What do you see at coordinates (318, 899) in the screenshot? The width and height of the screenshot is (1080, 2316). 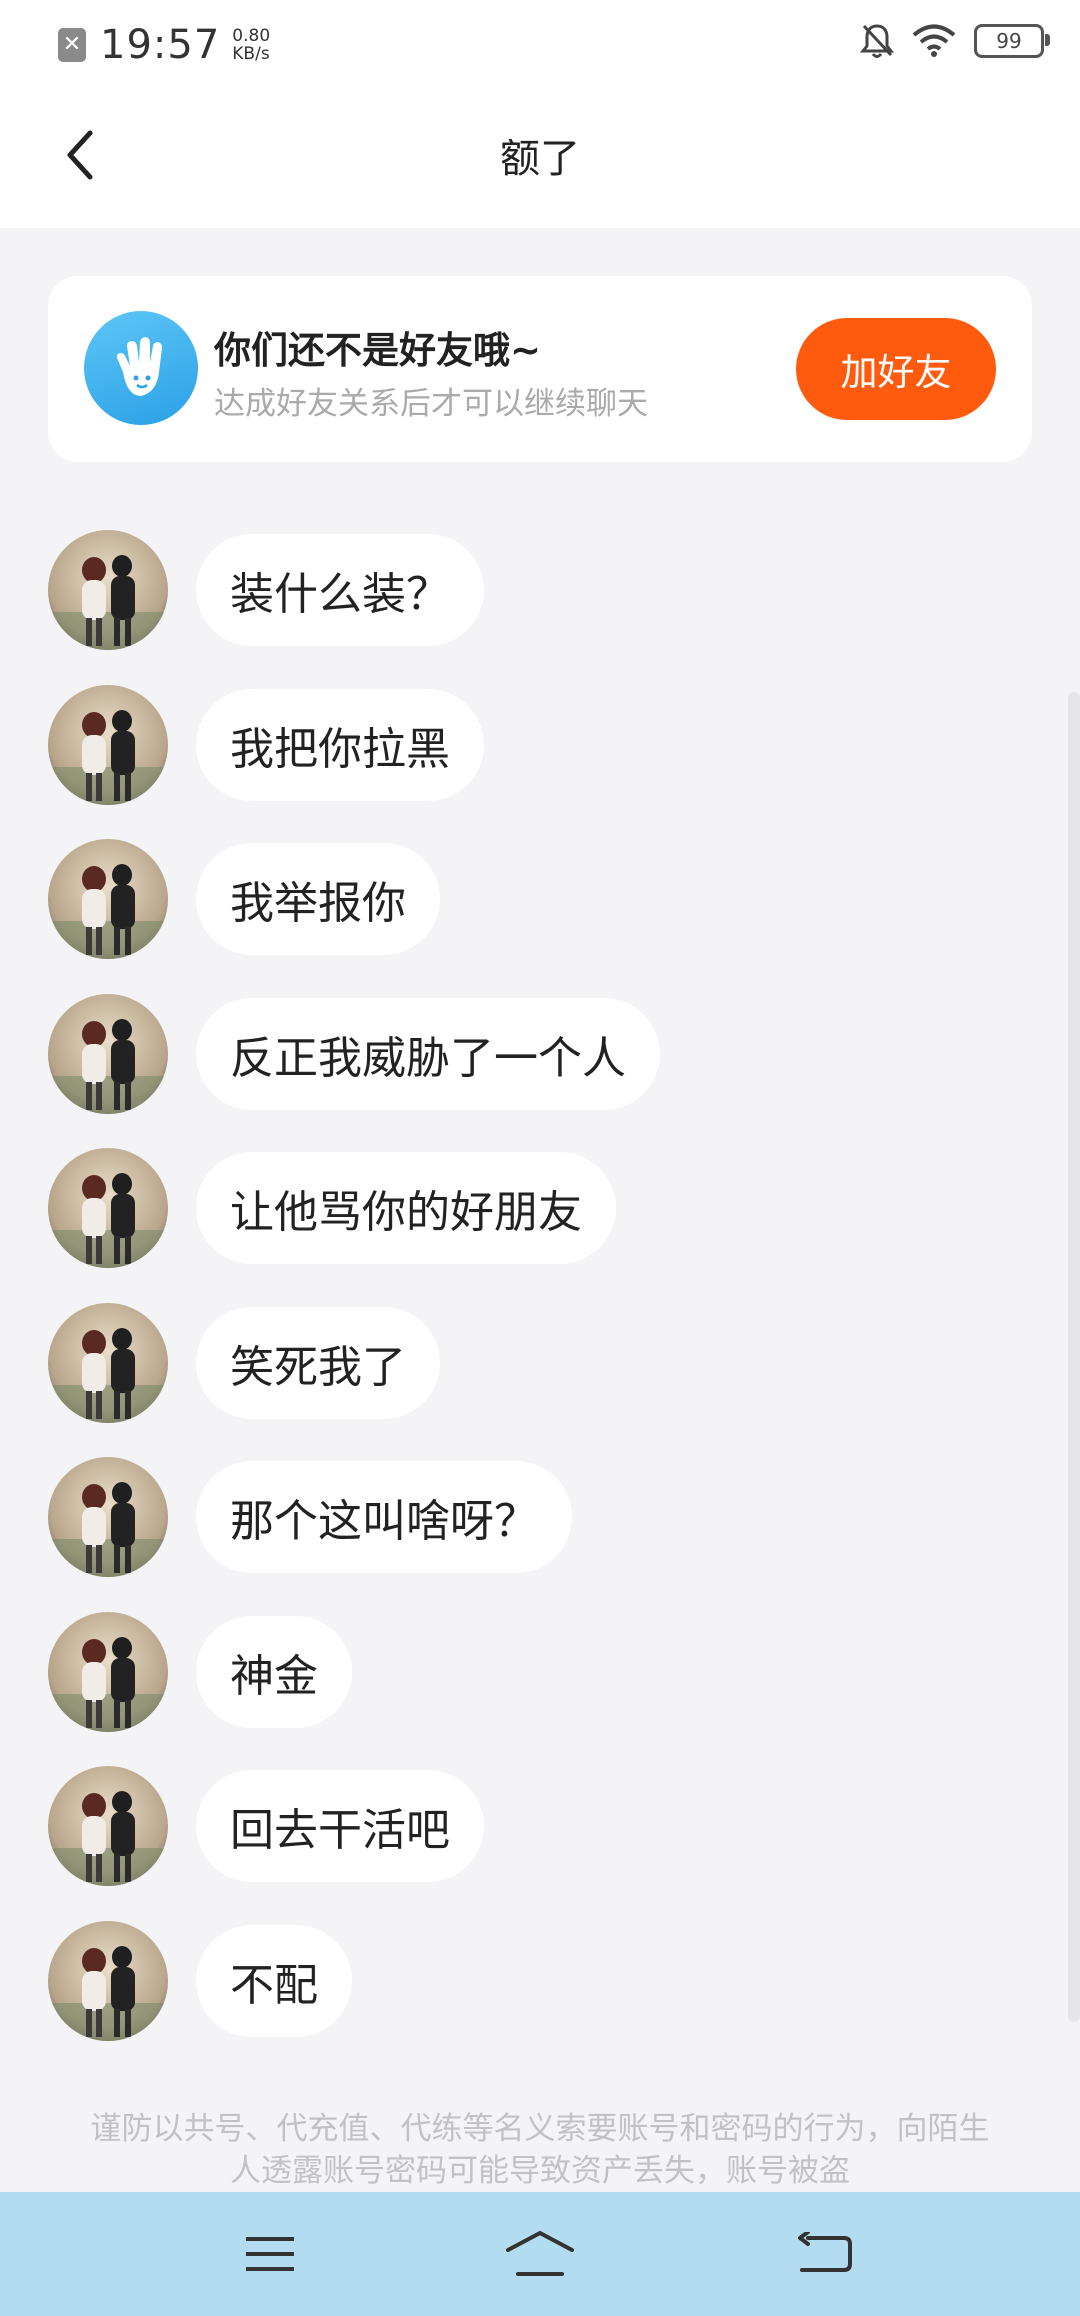 I see `message-bubble: 我举报你` at bounding box center [318, 899].